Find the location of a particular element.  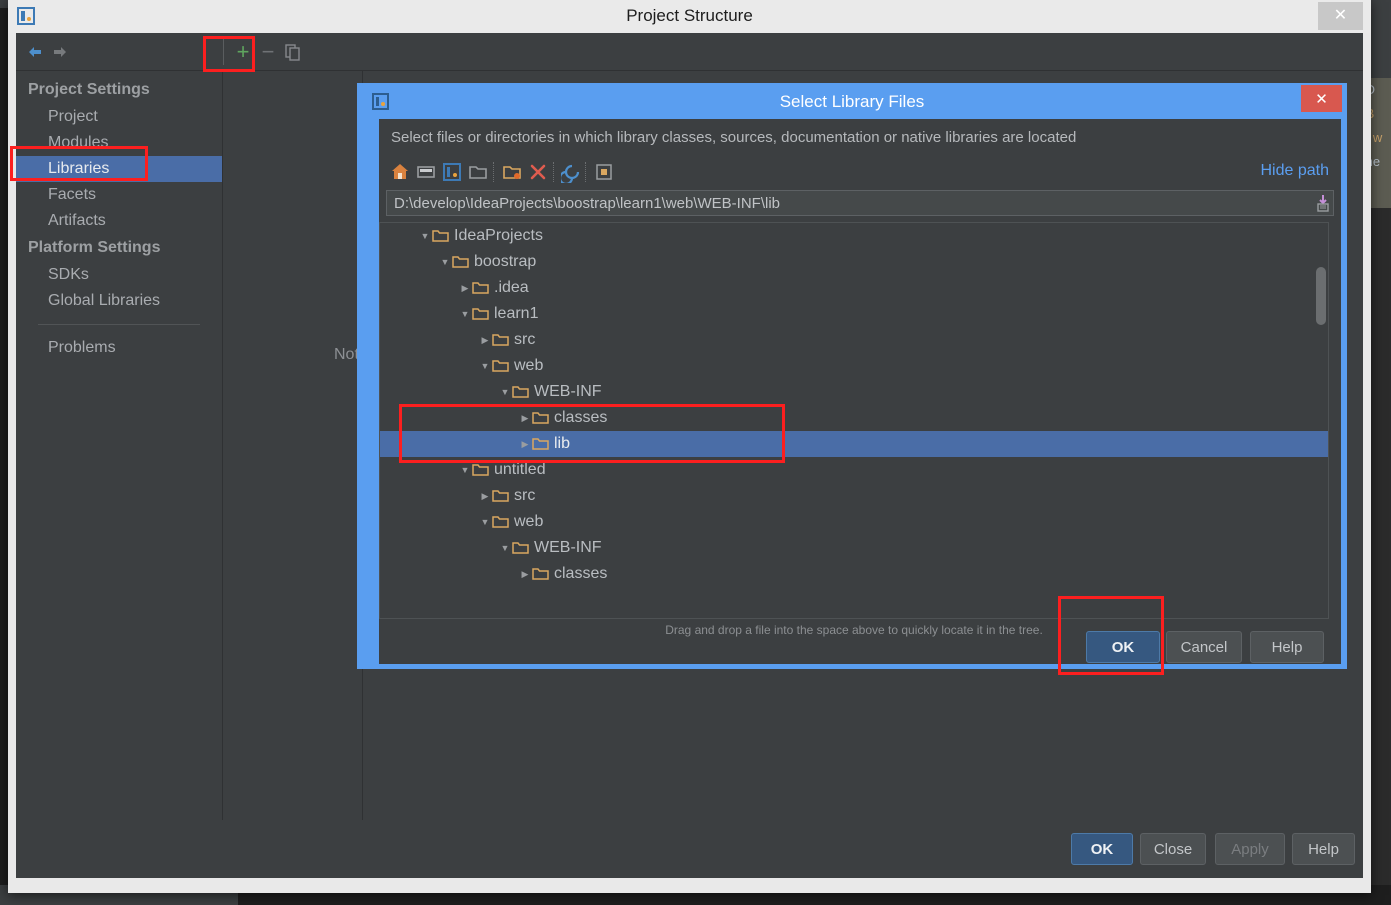

sidebar-item-sdks: SDKs is located at coordinates (119, 275).